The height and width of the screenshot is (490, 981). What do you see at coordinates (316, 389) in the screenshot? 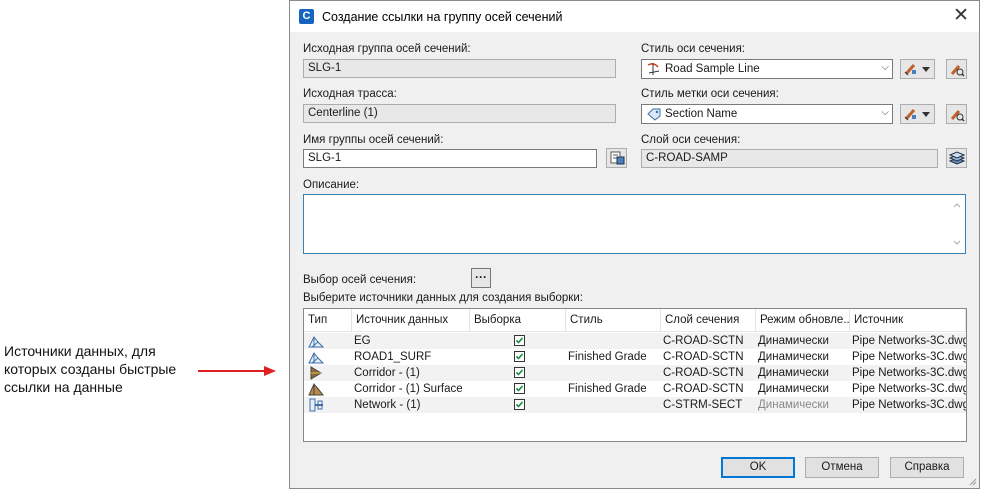
I see `corridor-surface-icon` at bounding box center [316, 389].